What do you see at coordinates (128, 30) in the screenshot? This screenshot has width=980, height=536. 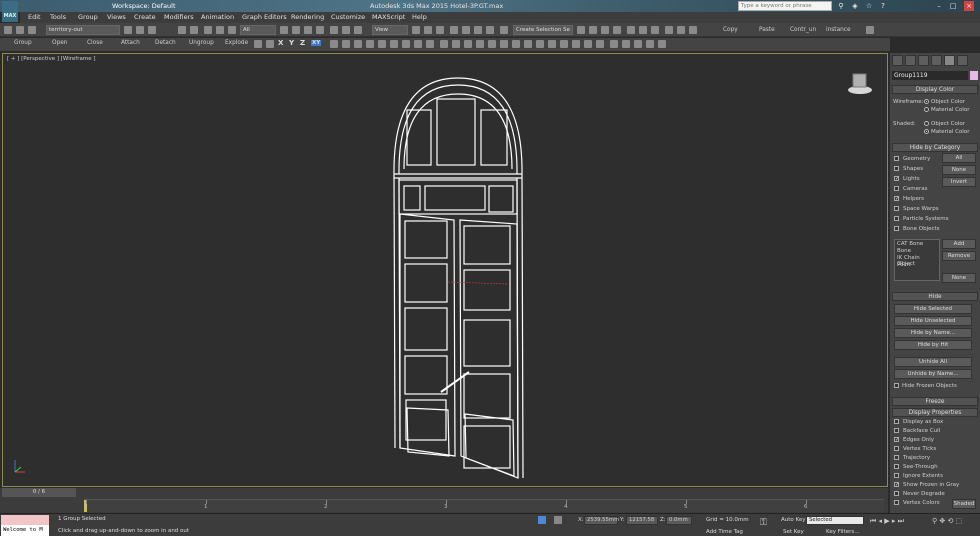 I see `select-link-icon` at bounding box center [128, 30].